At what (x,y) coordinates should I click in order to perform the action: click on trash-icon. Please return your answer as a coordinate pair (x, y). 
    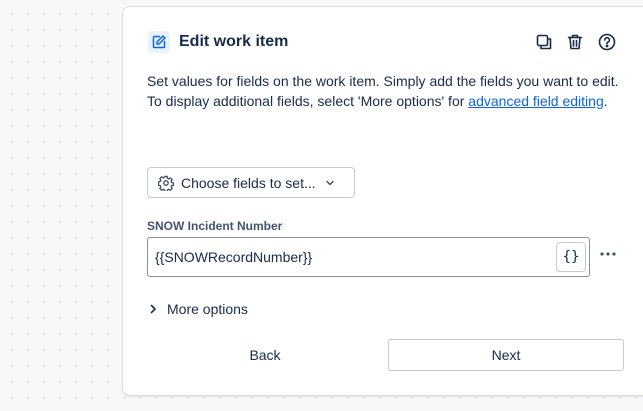
    Looking at the image, I should click on (575, 42).